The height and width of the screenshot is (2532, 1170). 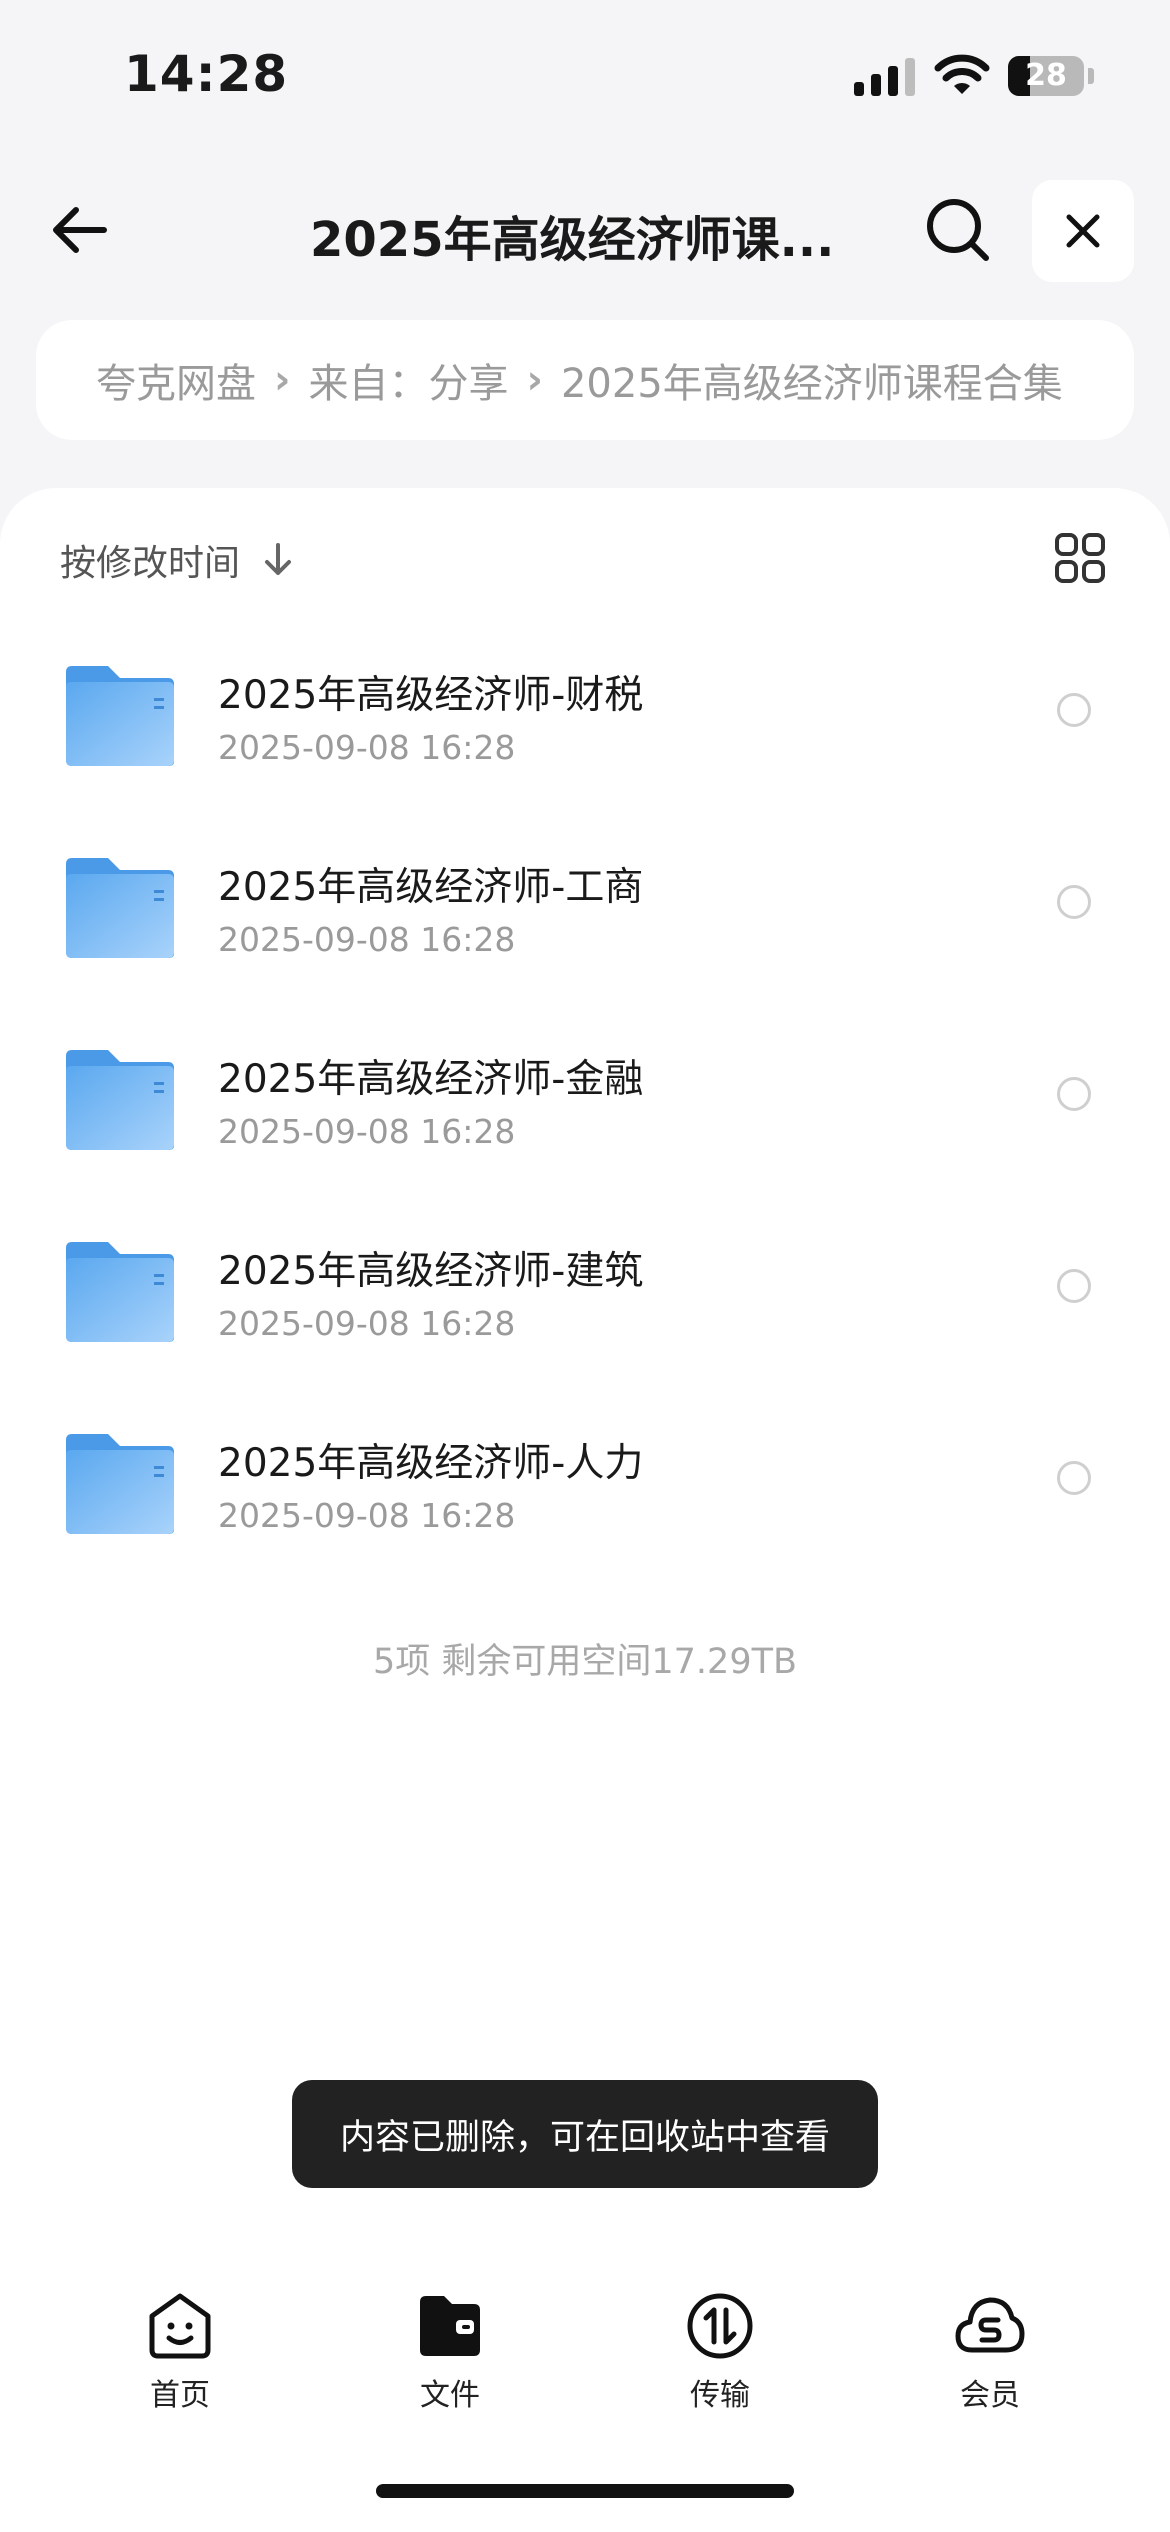 What do you see at coordinates (1080, 558) in the screenshot?
I see `grid-view-icon` at bounding box center [1080, 558].